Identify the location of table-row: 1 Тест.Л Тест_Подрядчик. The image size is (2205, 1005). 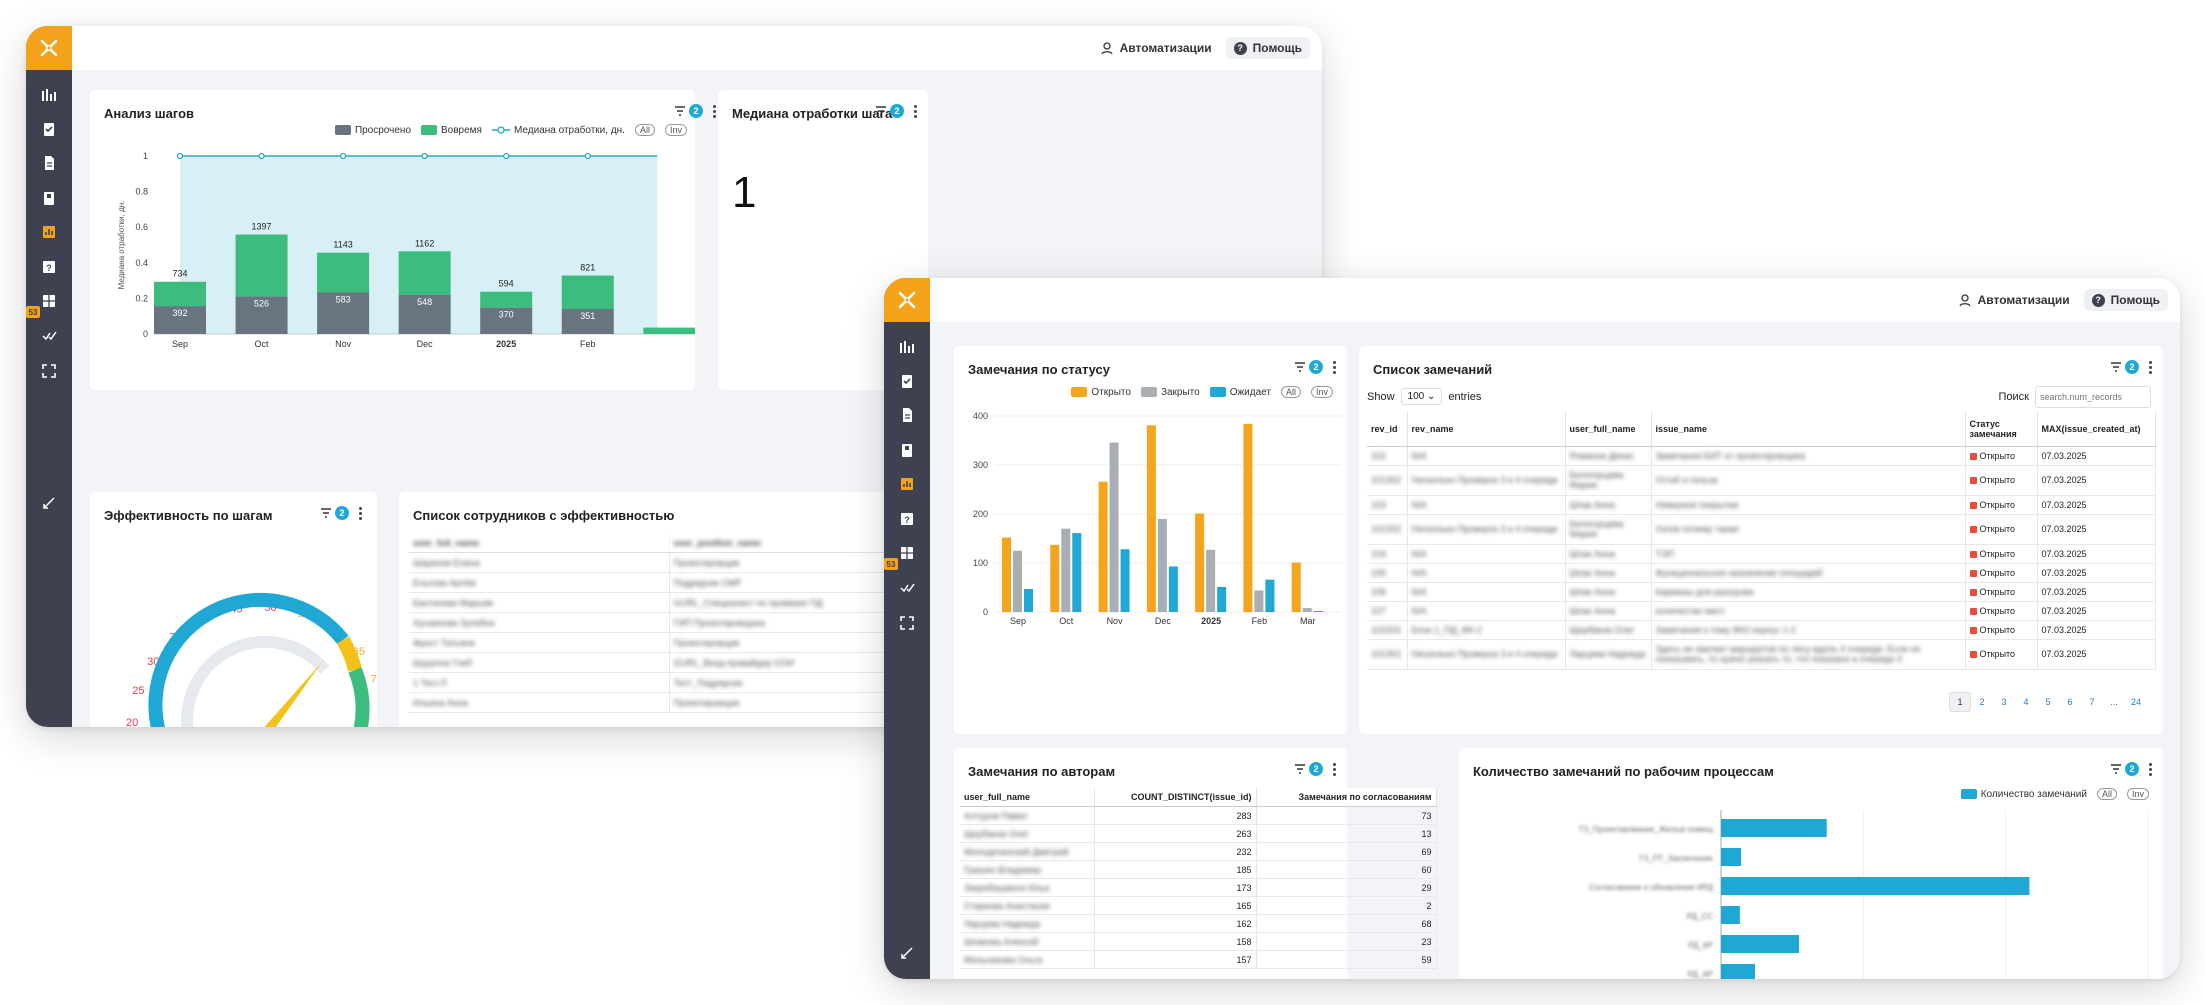
(669, 682).